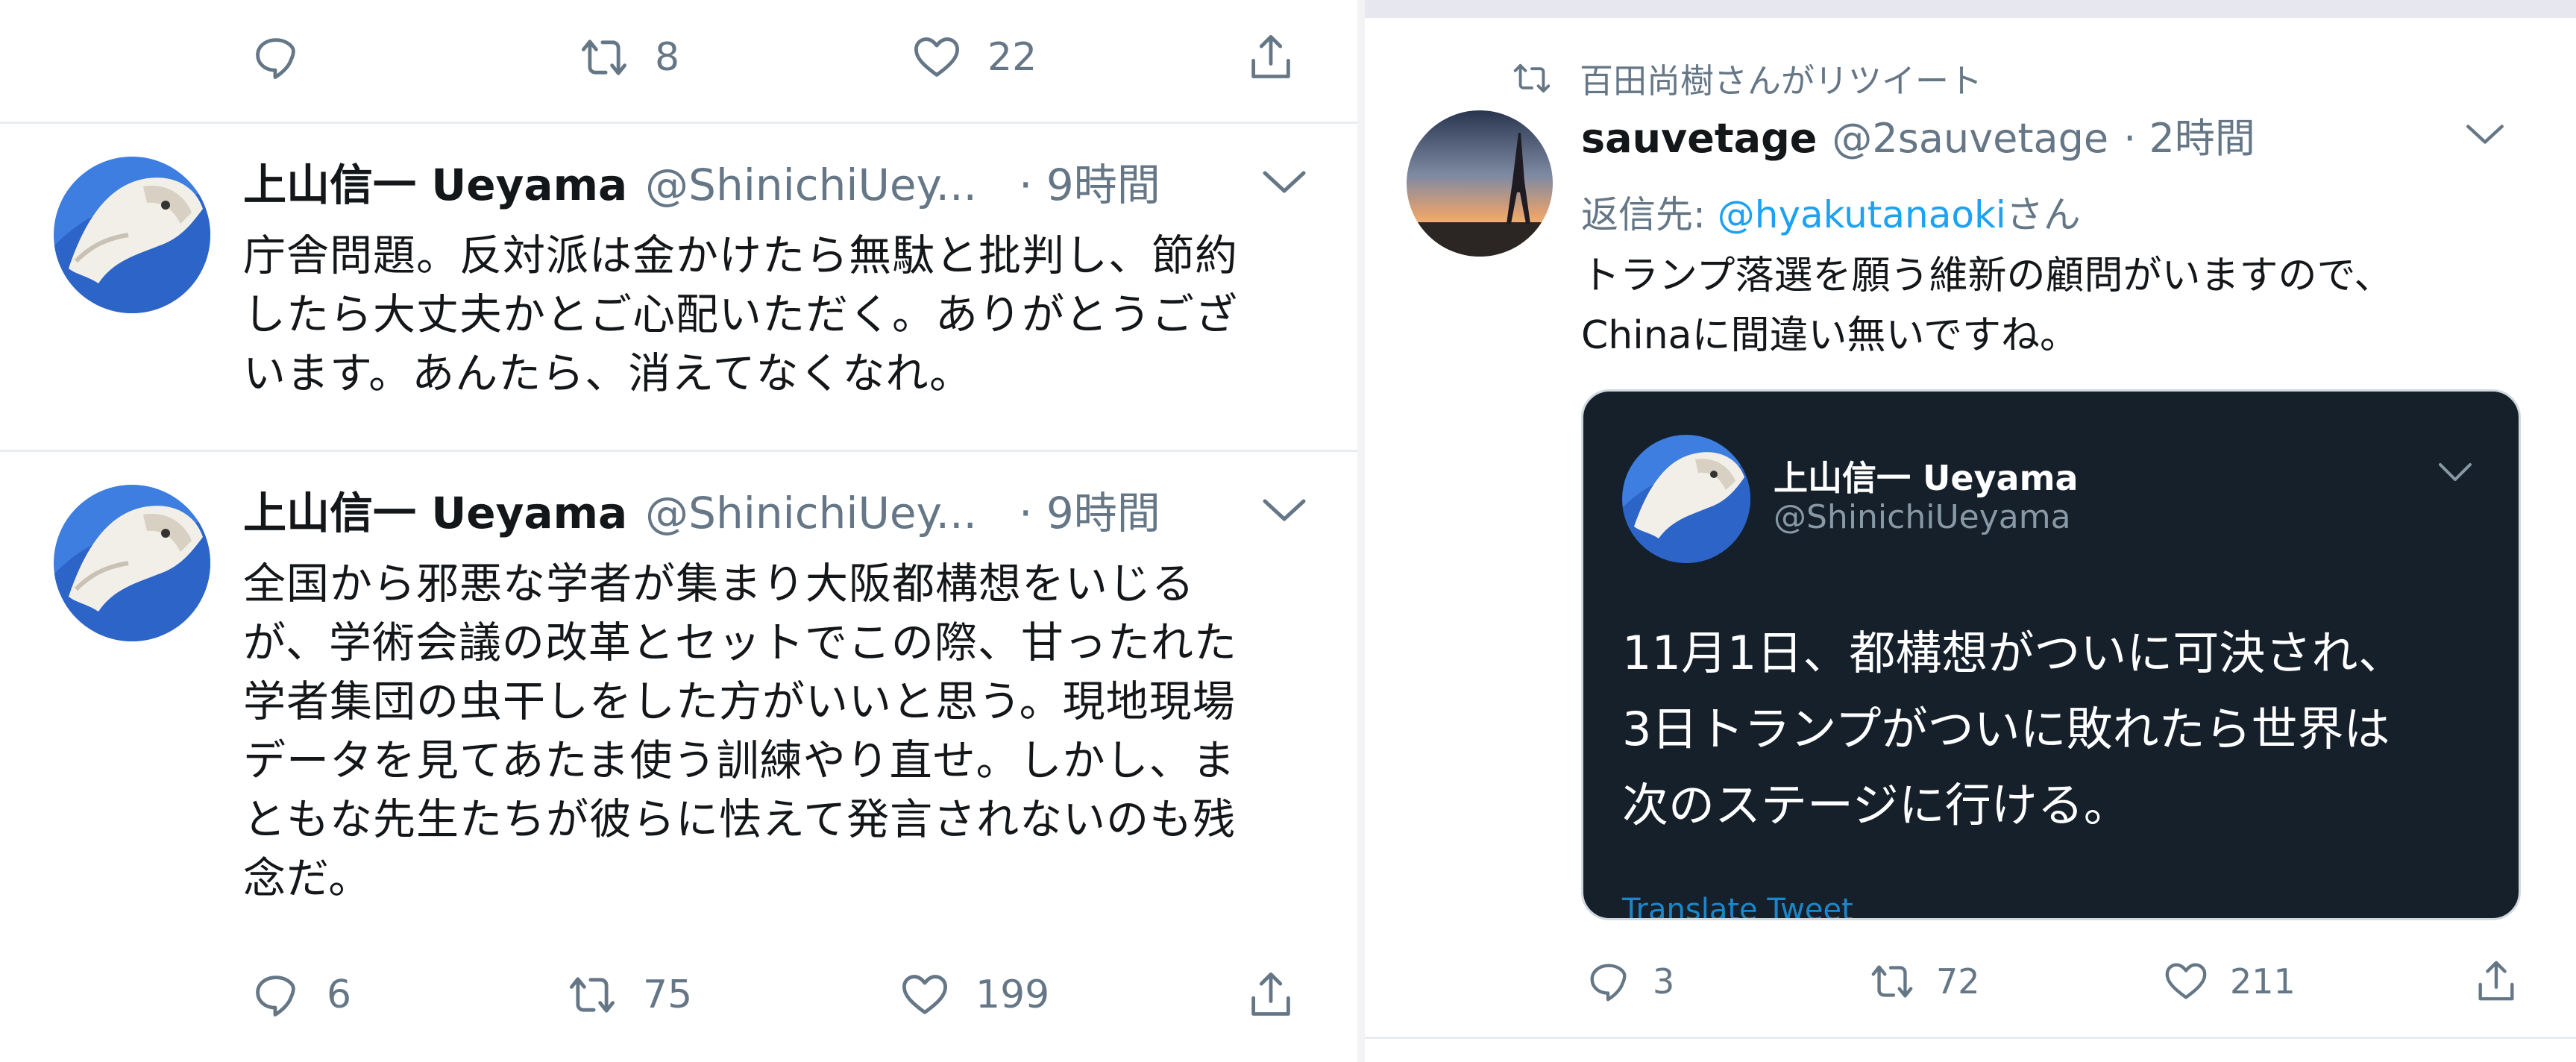 This screenshot has width=2576, height=1062. Describe the element at coordinates (740, 701) in the screenshot. I see `tweet-text-line: 学者集団の虫干しをした方がいいと思う。現地現場` at that location.